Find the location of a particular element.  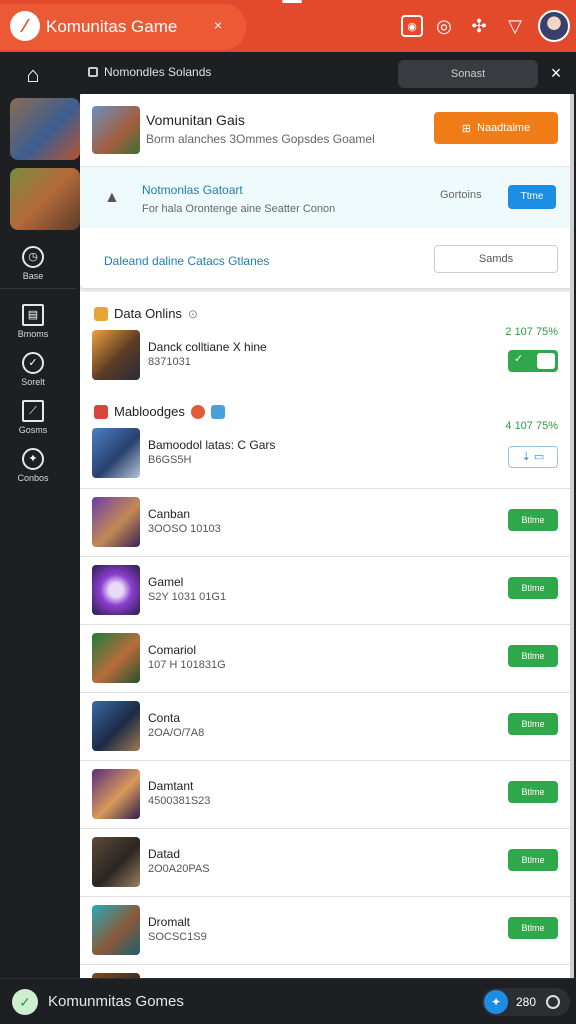

game-id: 3OOSO 10103 is located at coordinates (184, 529).